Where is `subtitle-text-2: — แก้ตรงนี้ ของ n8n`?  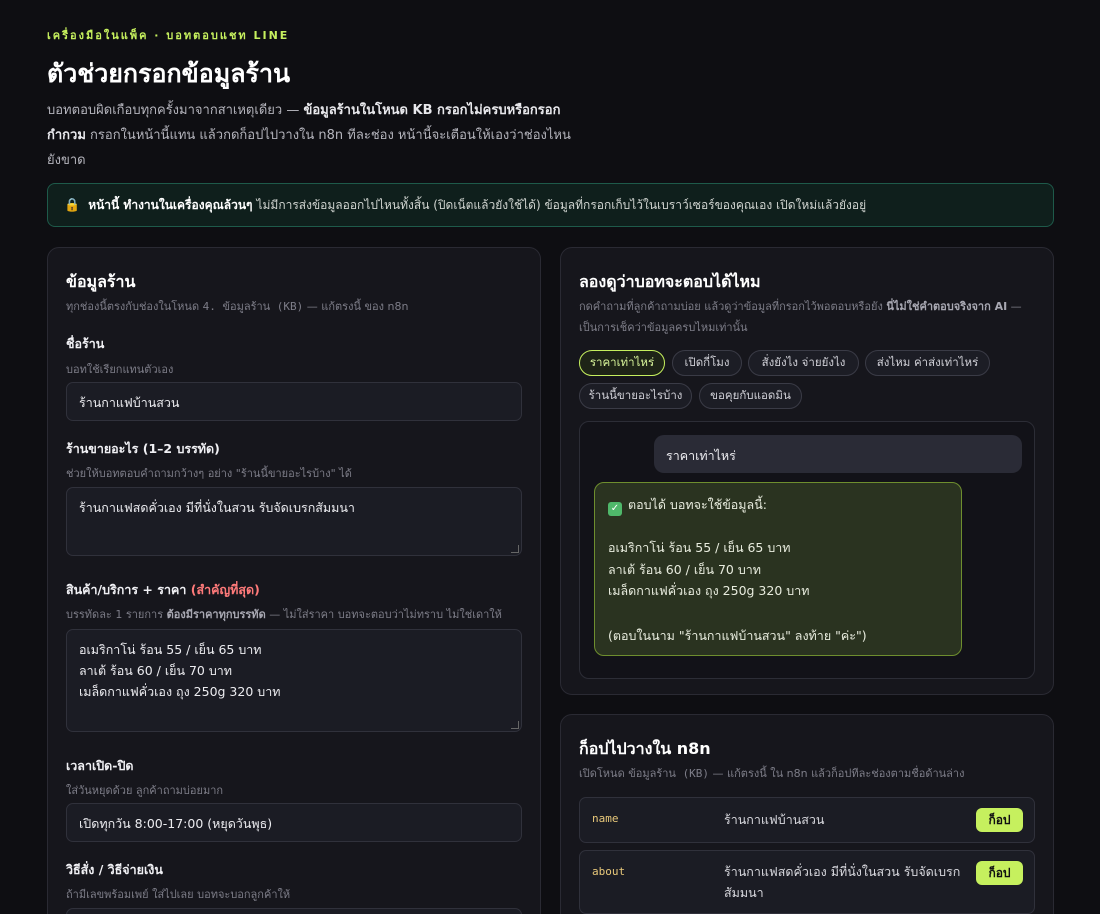
subtitle-text-2: — แก้ตรงนี้ ของ n8n is located at coordinates (356, 306).